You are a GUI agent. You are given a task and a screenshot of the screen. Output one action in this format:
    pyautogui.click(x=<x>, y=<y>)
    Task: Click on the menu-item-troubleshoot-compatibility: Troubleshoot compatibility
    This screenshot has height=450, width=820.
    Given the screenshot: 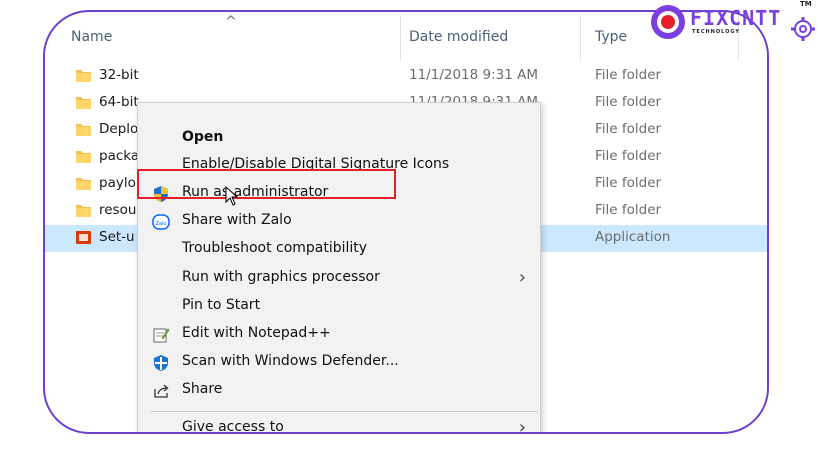 What is the action you would take?
    pyautogui.click(x=339, y=249)
    